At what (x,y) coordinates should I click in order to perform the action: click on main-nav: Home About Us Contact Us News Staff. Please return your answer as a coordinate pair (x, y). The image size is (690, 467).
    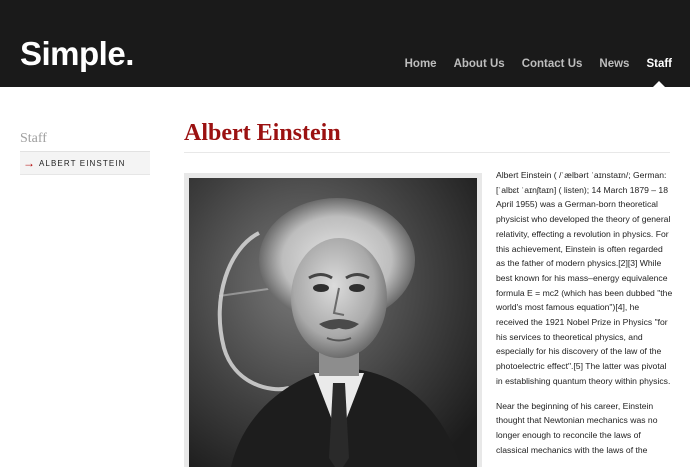
    Looking at the image, I should click on (530, 71).